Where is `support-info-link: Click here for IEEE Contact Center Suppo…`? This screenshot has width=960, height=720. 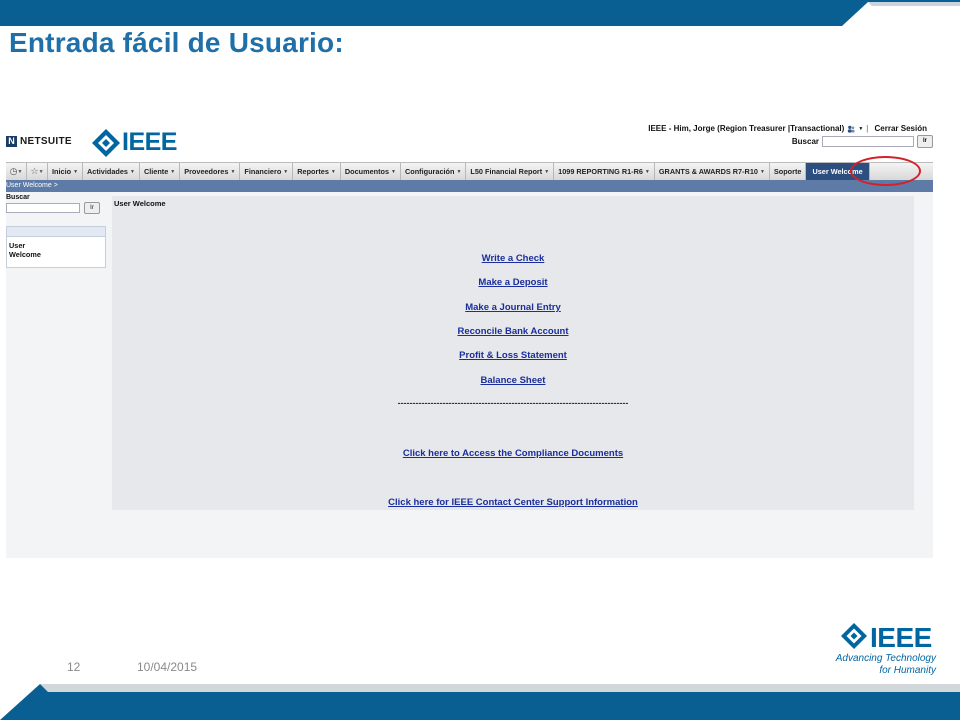
support-info-link: Click here for IEEE Contact Center Suppo… is located at coordinates (513, 502).